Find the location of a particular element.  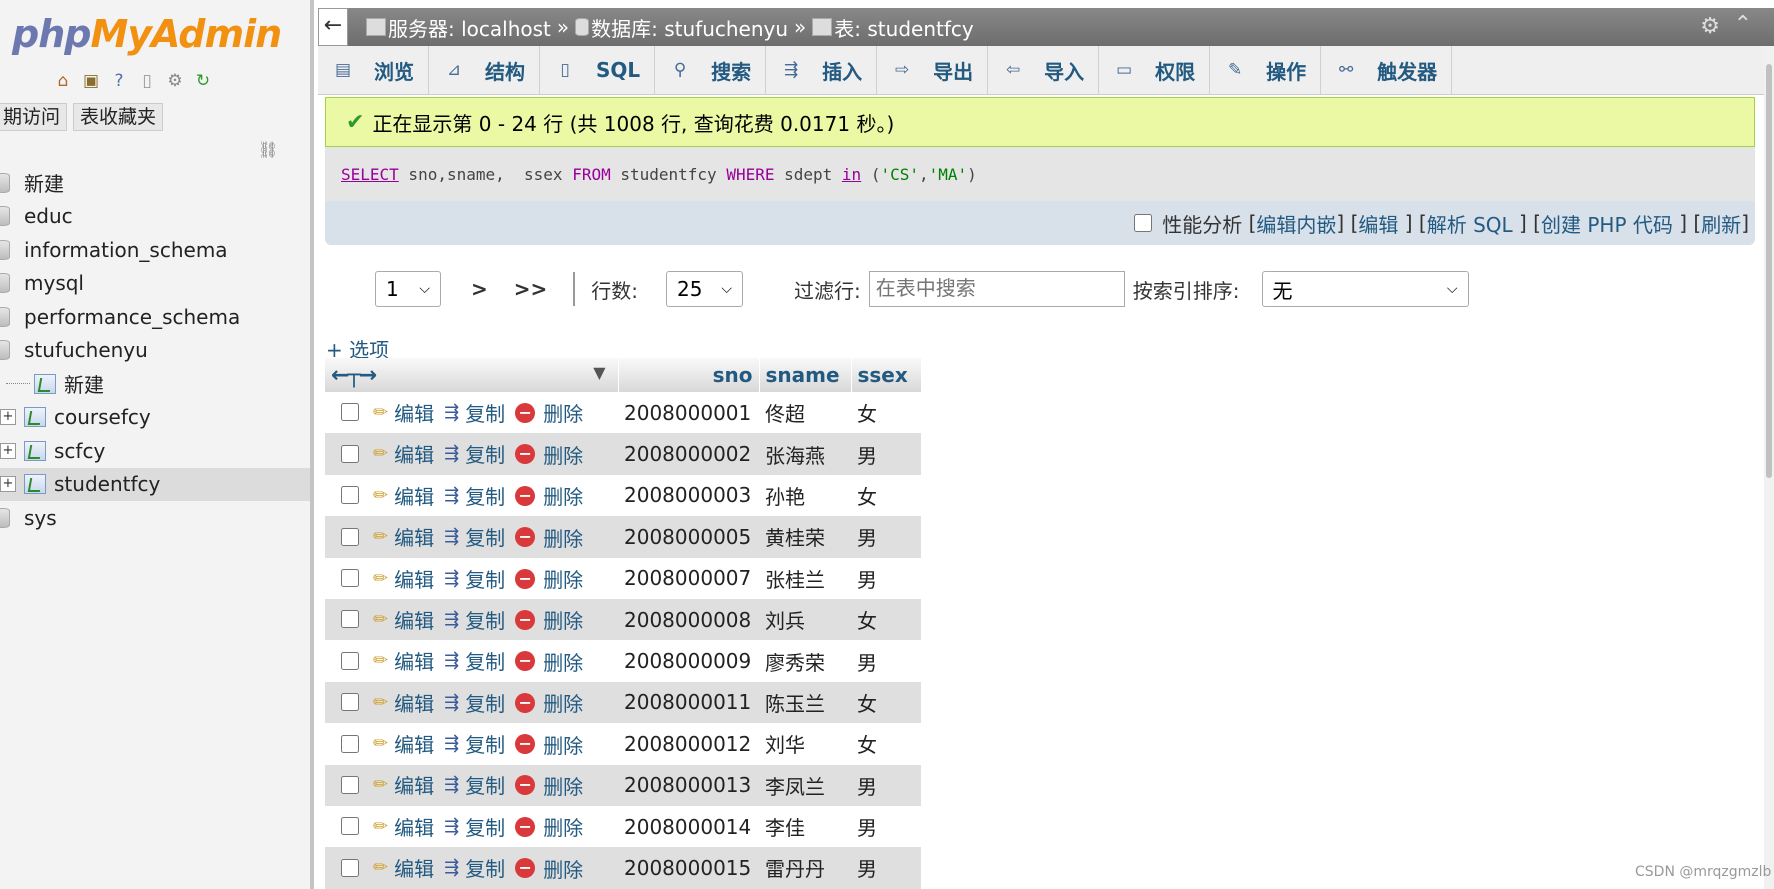

edit-inline-link: 编辑内嵌 is located at coordinates (1296, 223).